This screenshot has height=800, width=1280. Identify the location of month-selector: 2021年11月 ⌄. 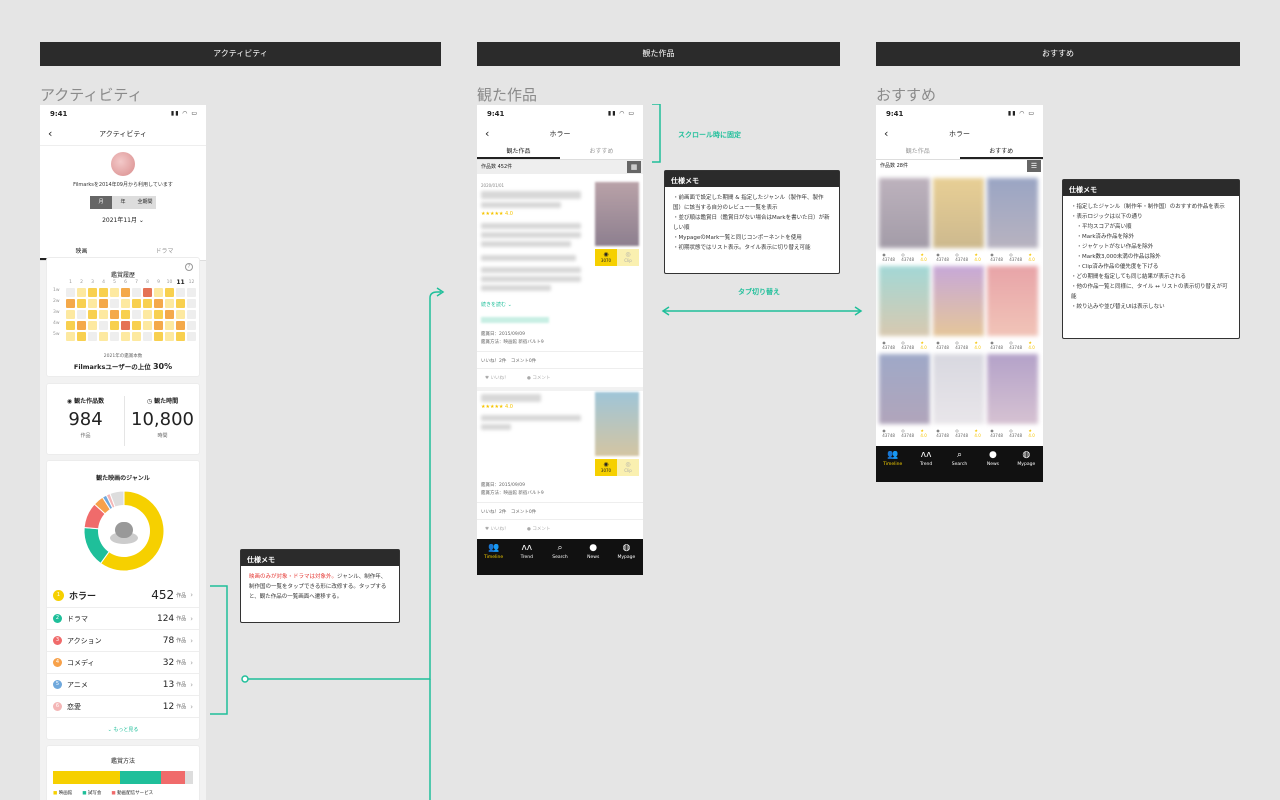
(123, 219).